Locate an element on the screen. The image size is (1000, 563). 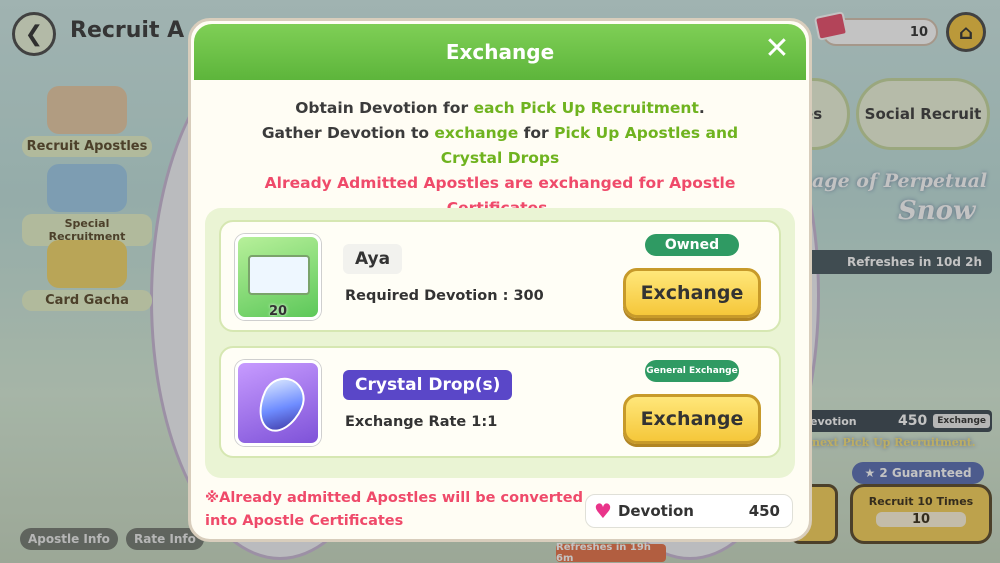
heart-icon: ♥ is located at coordinates (603, 511).